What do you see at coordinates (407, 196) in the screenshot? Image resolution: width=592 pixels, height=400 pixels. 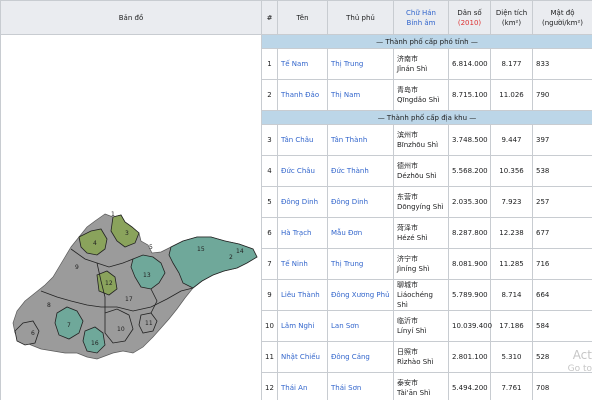 I see `cell-hanzi: 东营市` at bounding box center [407, 196].